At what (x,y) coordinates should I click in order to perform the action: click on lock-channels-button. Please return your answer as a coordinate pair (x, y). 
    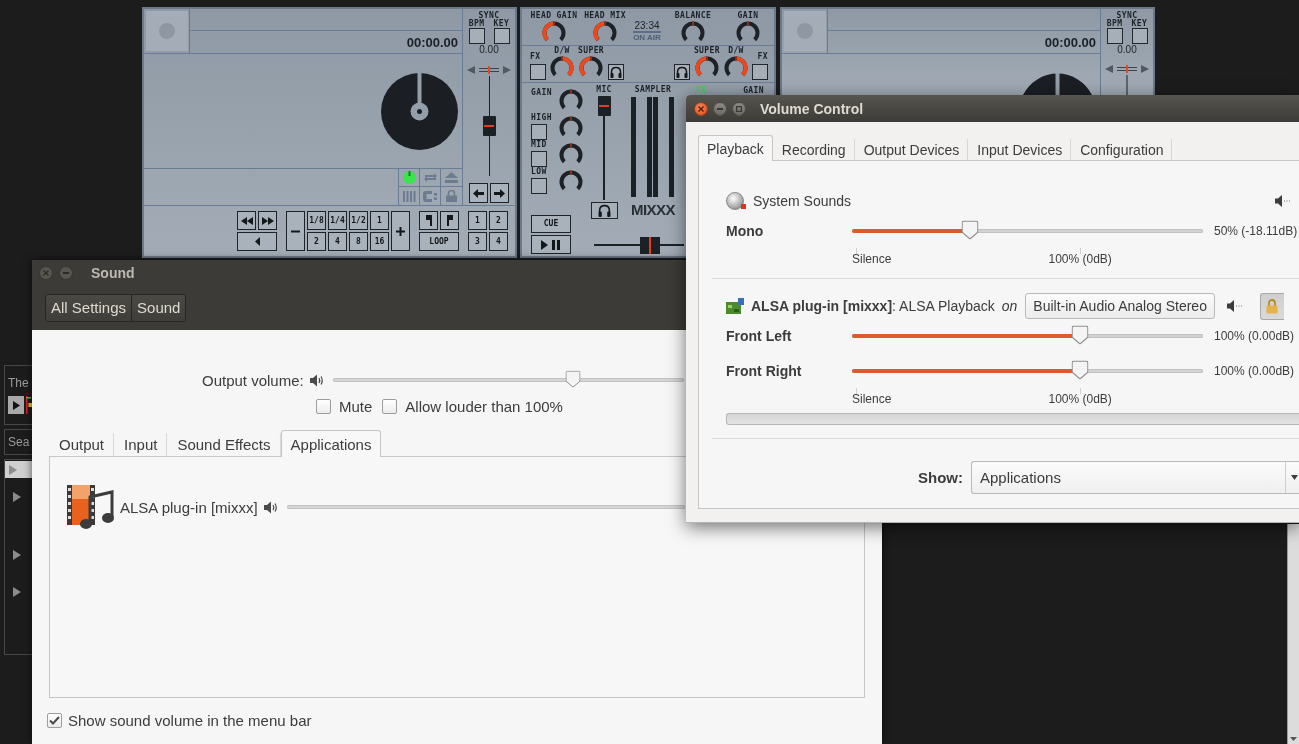
    Looking at the image, I should click on (1271, 306).